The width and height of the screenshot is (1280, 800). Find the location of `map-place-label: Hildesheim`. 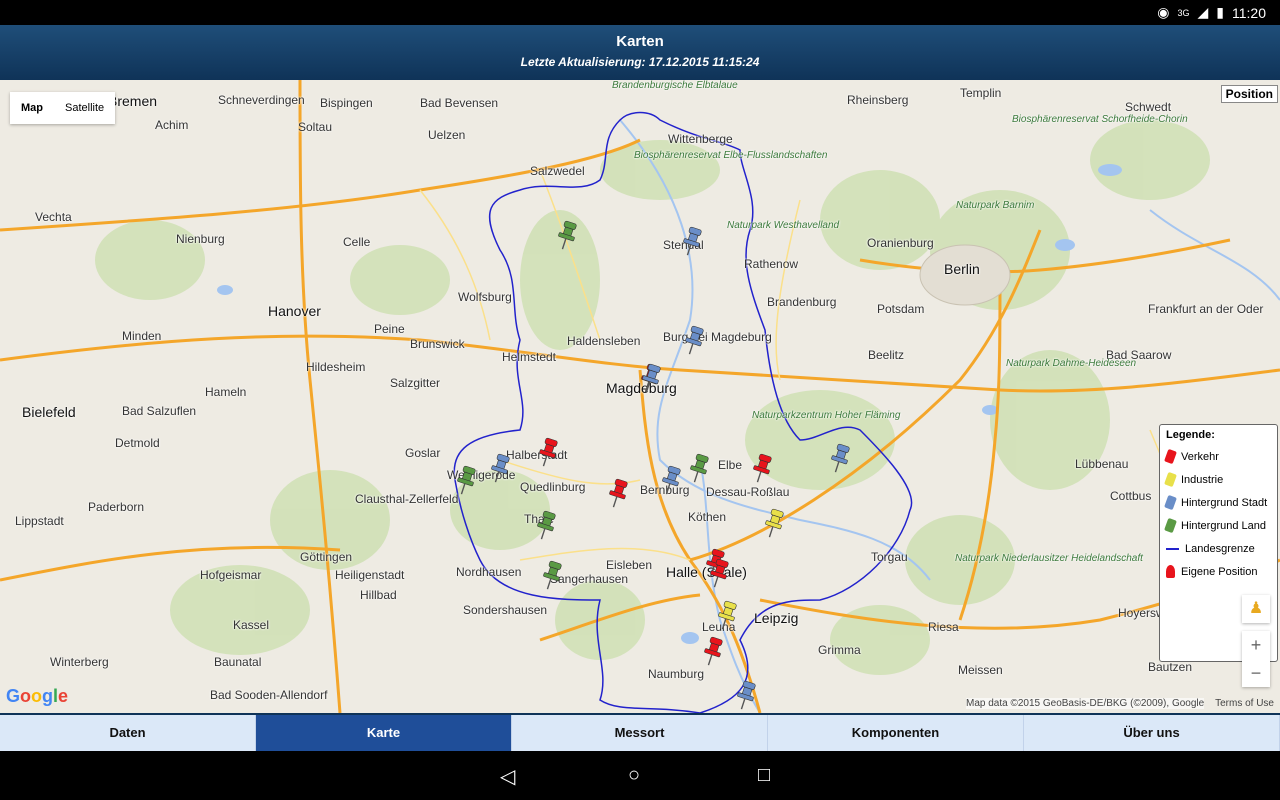

map-place-label: Hildesheim is located at coordinates (336, 367).